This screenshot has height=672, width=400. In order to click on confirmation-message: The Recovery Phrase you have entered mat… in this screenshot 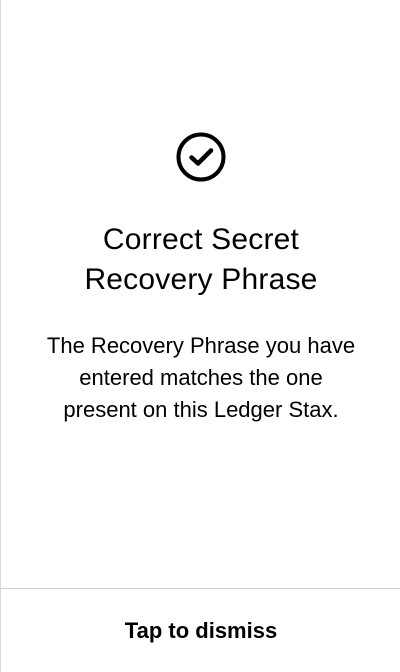, I will do `click(201, 378)`.